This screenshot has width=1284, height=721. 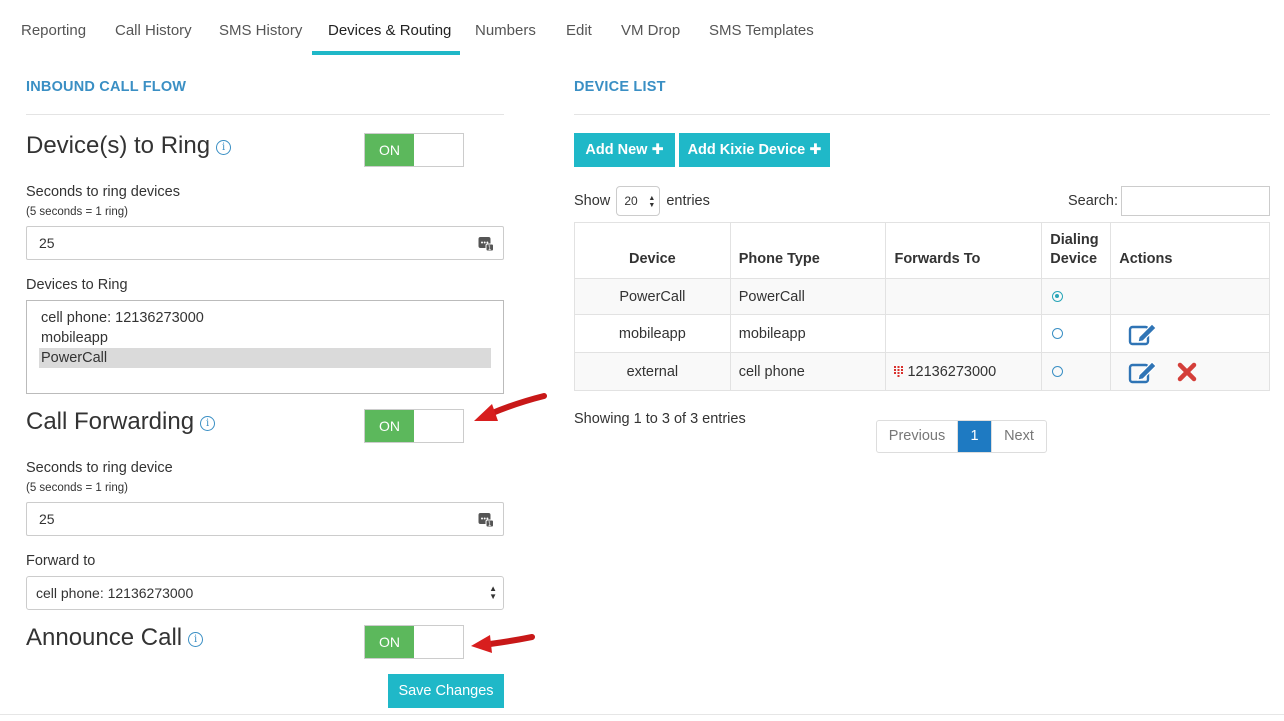 What do you see at coordinates (808, 333) in the screenshot?
I see `cell-phone-type: mobileapp` at bounding box center [808, 333].